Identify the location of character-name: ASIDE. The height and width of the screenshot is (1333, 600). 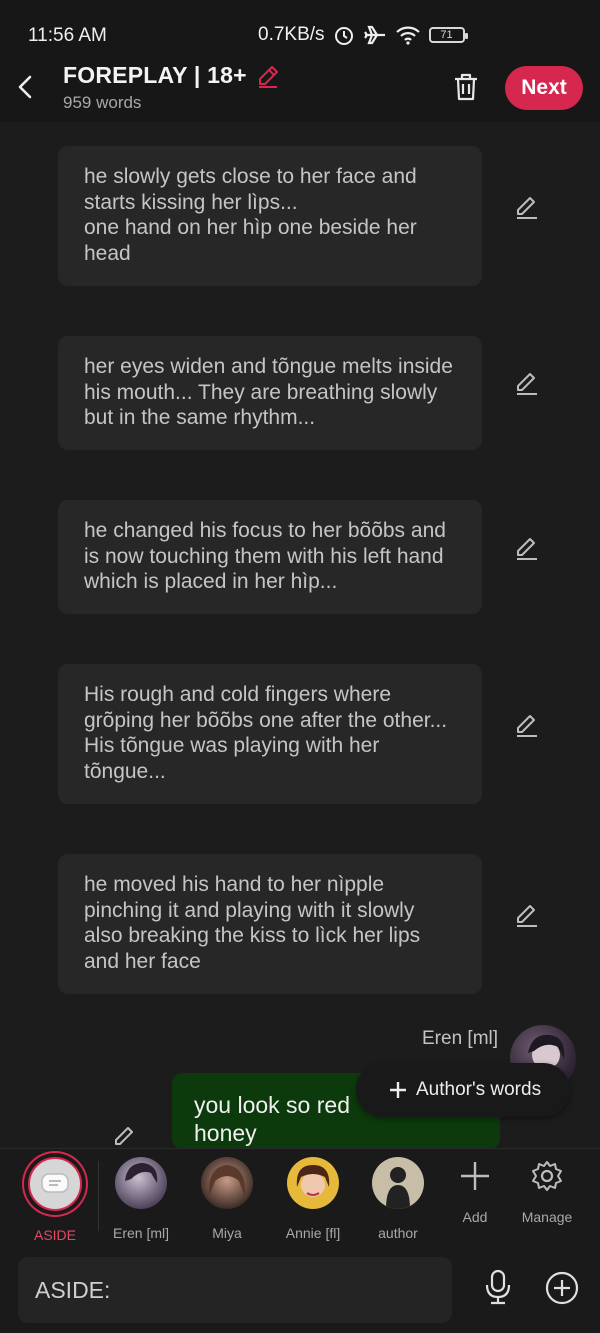
(54, 1235).